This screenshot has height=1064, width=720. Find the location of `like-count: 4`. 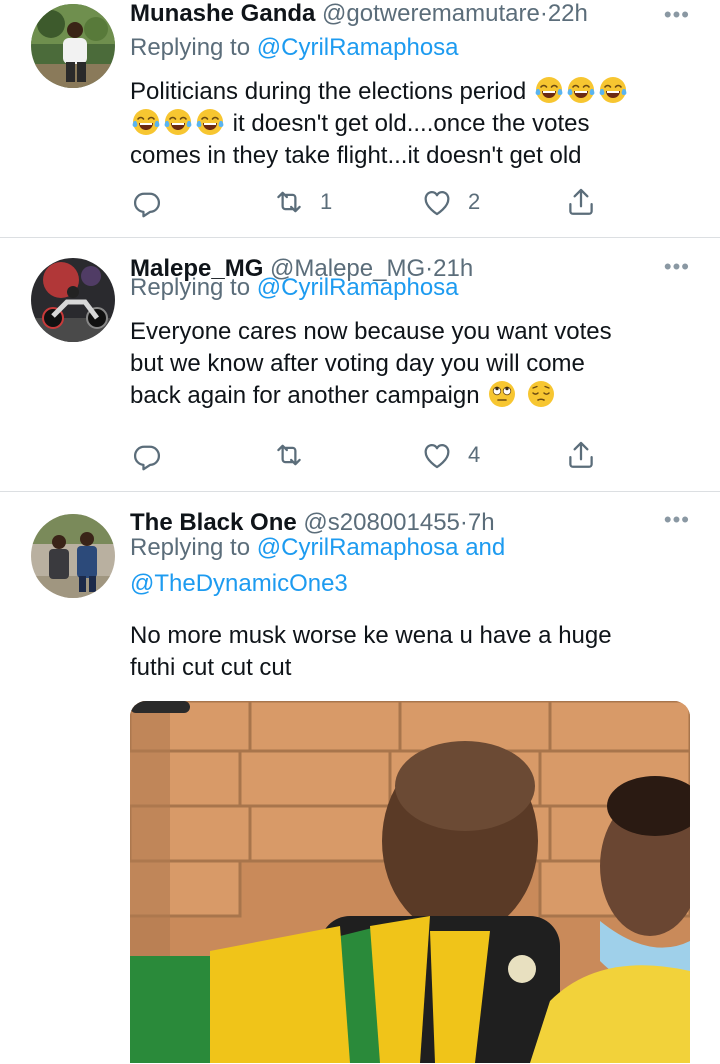

like-count: 4 is located at coordinates (474, 454).